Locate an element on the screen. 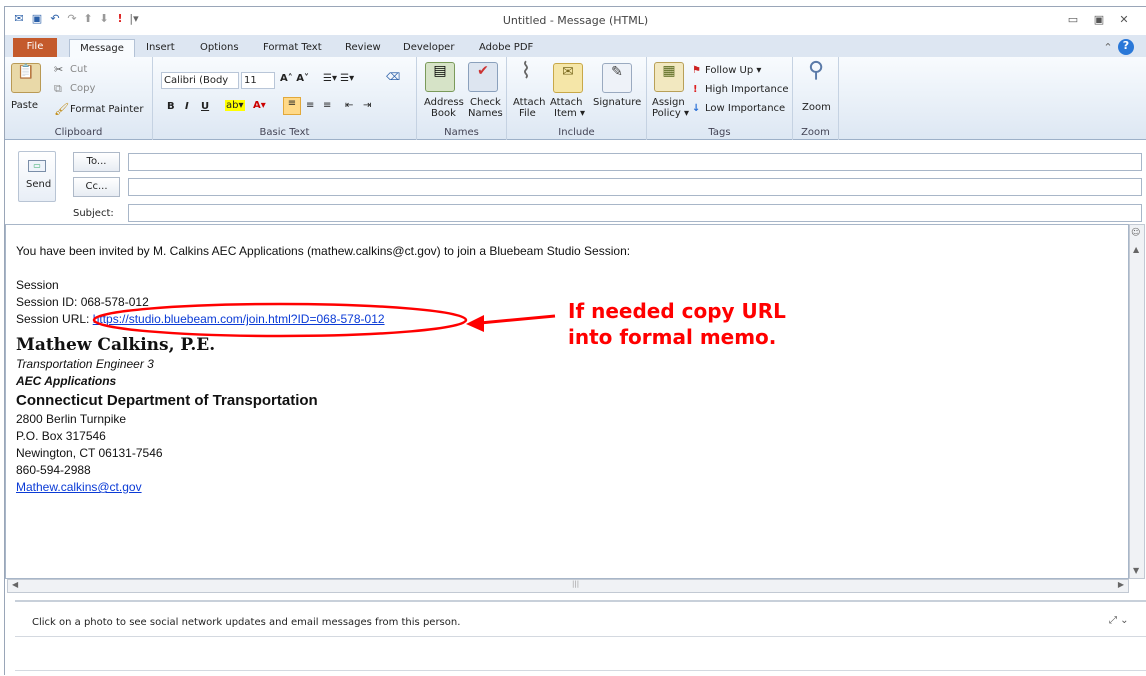 The height and width of the screenshot is (676, 1146). annotation-circle is located at coordinates (280, 320).